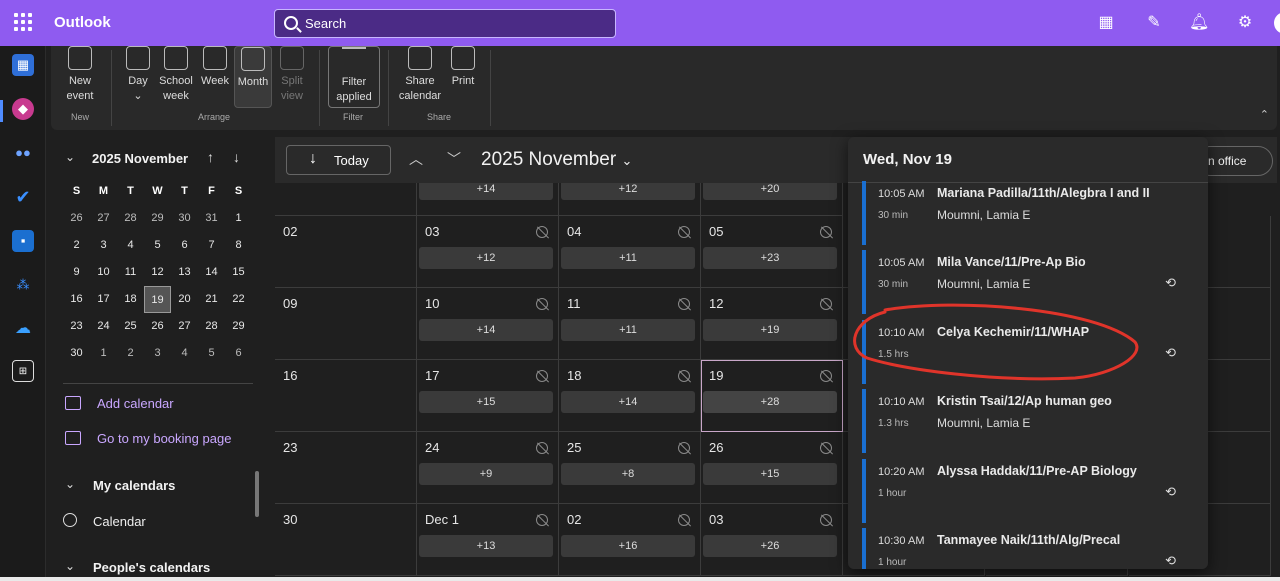 The height and width of the screenshot is (581, 1280). Describe the element at coordinates (23, 22) in the screenshot. I see `app-launcher-icon` at that location.